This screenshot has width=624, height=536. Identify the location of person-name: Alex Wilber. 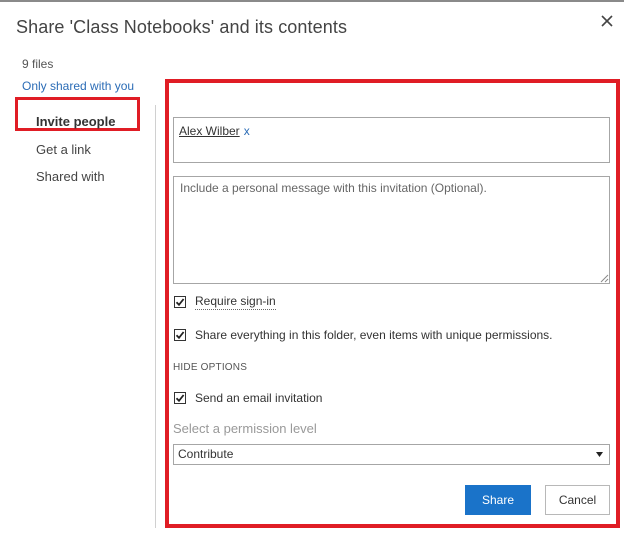
(209, 131).